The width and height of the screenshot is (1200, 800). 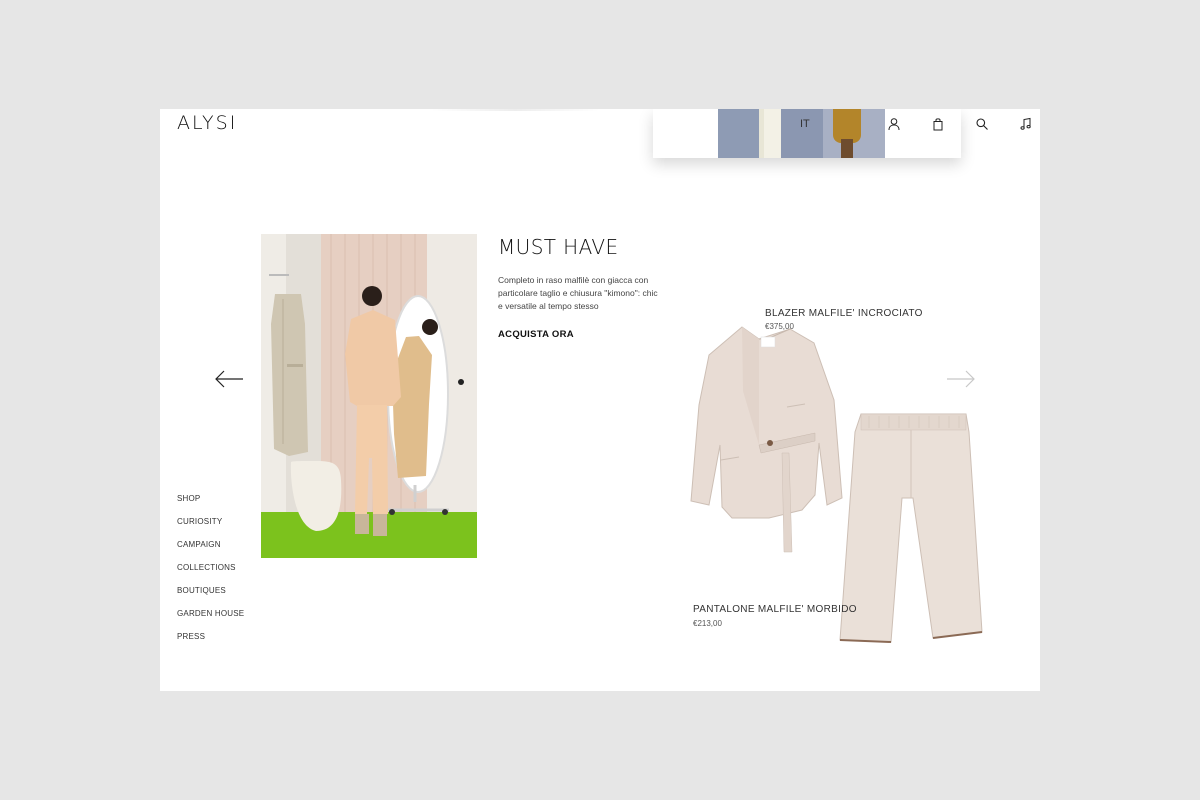 What do you see at coordinates (369, 396) in the screenshot?
I see `campaign-photo` at bounding box center [369, 396].